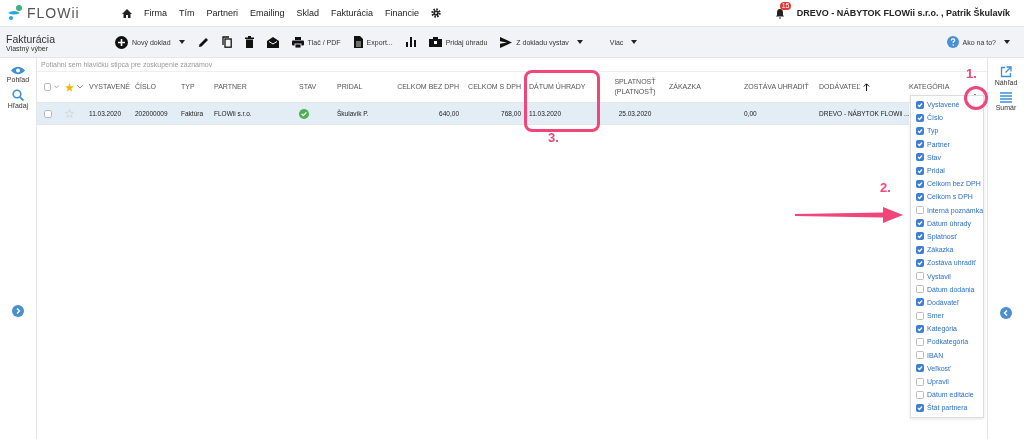  I want to click on sort-arrow-icon, so click(867, 87).